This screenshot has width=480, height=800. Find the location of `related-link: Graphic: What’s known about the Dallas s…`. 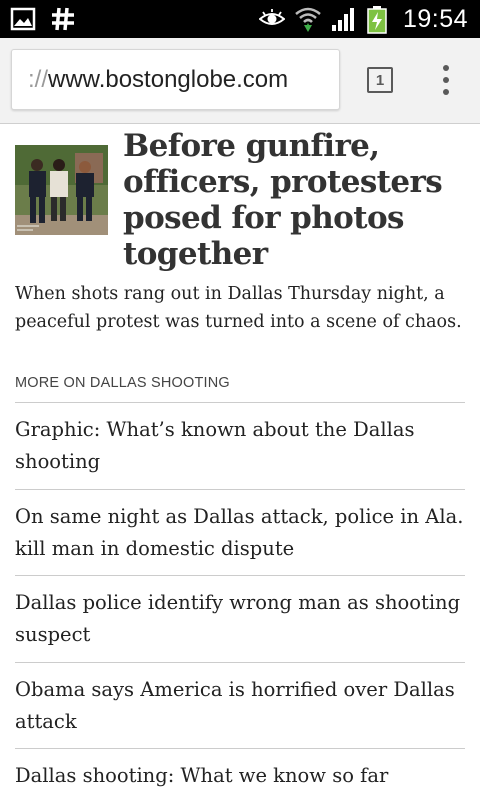

related-link: Graphic: What’s known about the Dallas s… is located at coordinates (240, 445).